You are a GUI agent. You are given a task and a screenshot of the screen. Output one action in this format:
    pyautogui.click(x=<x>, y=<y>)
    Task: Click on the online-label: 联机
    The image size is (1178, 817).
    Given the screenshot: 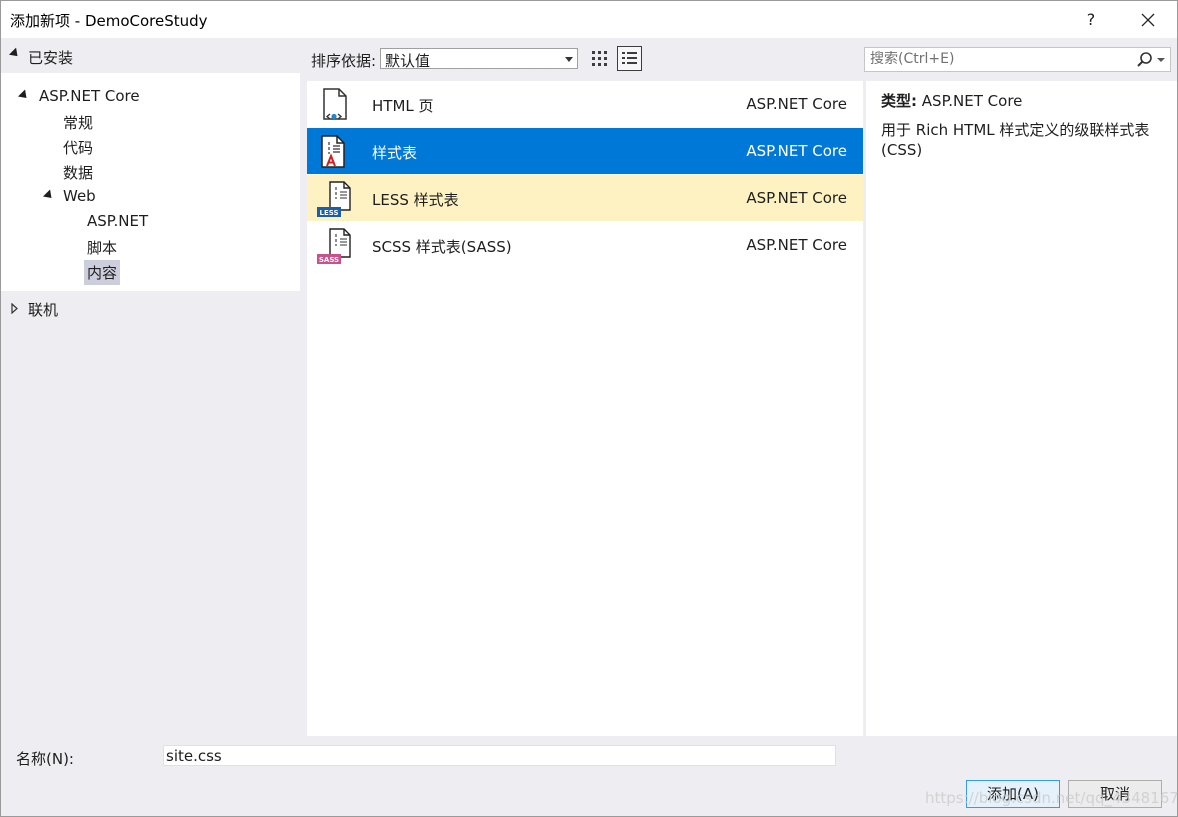 What is the action you would take?
    pyautogui.click(x=43, y=310)
    